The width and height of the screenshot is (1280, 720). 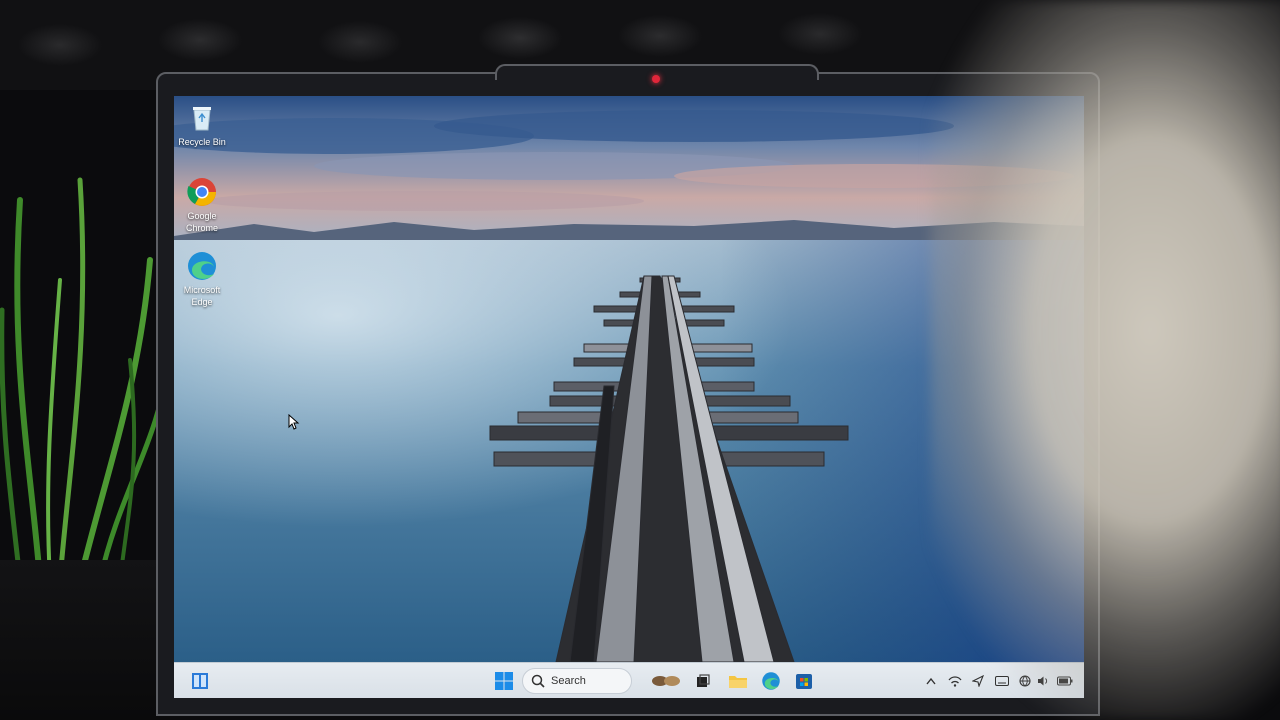 I want to click on start-button, so click(x=504, y=681).